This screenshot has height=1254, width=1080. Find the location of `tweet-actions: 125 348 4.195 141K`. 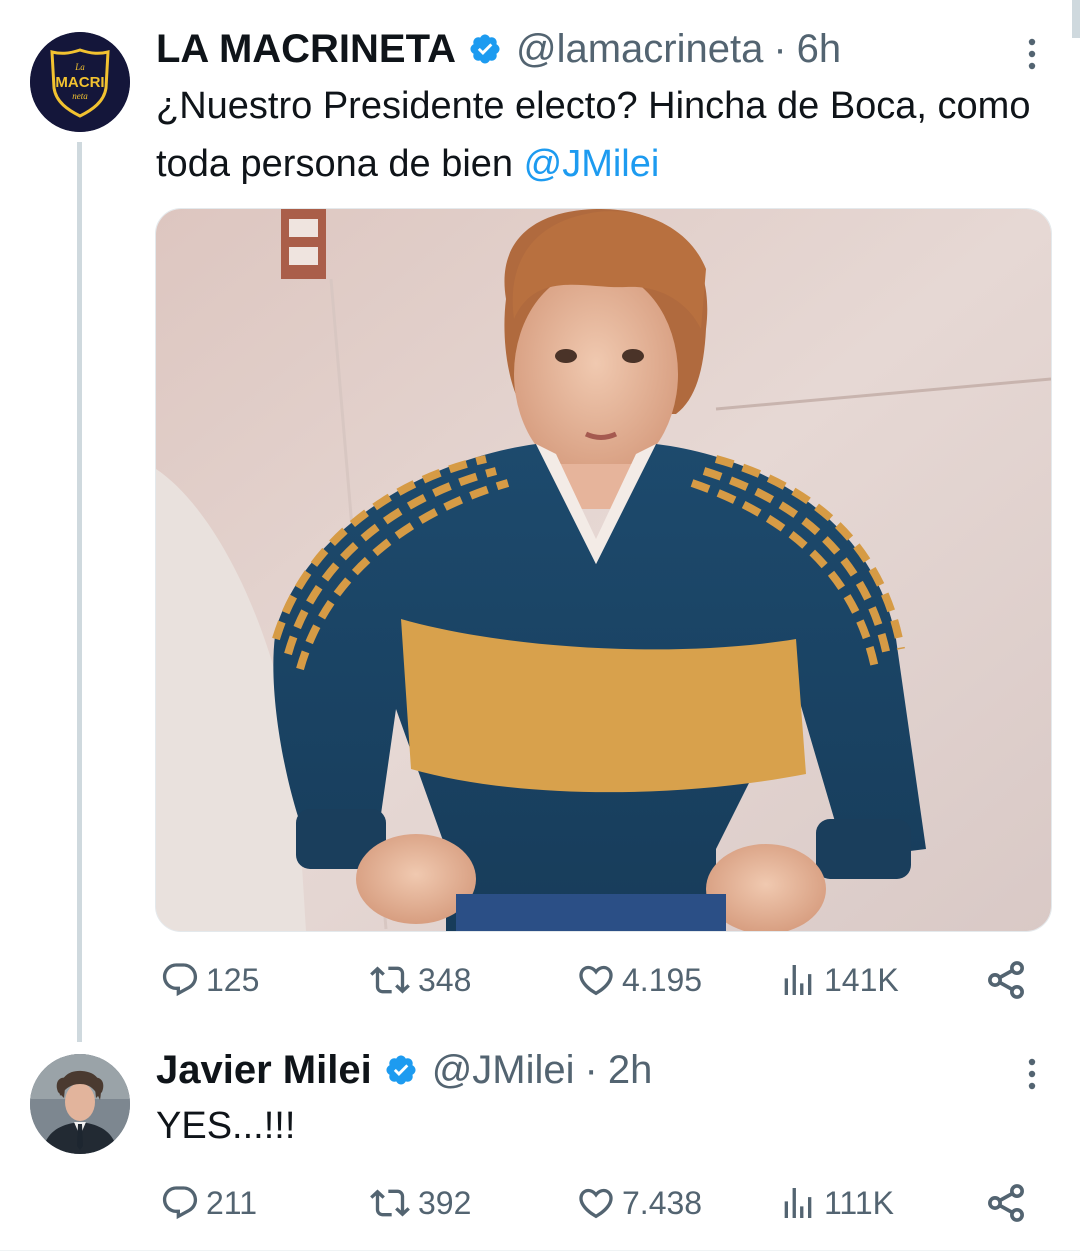

tweet-actions: 125 348 4.195 141K is located at coordinates (595, 980).